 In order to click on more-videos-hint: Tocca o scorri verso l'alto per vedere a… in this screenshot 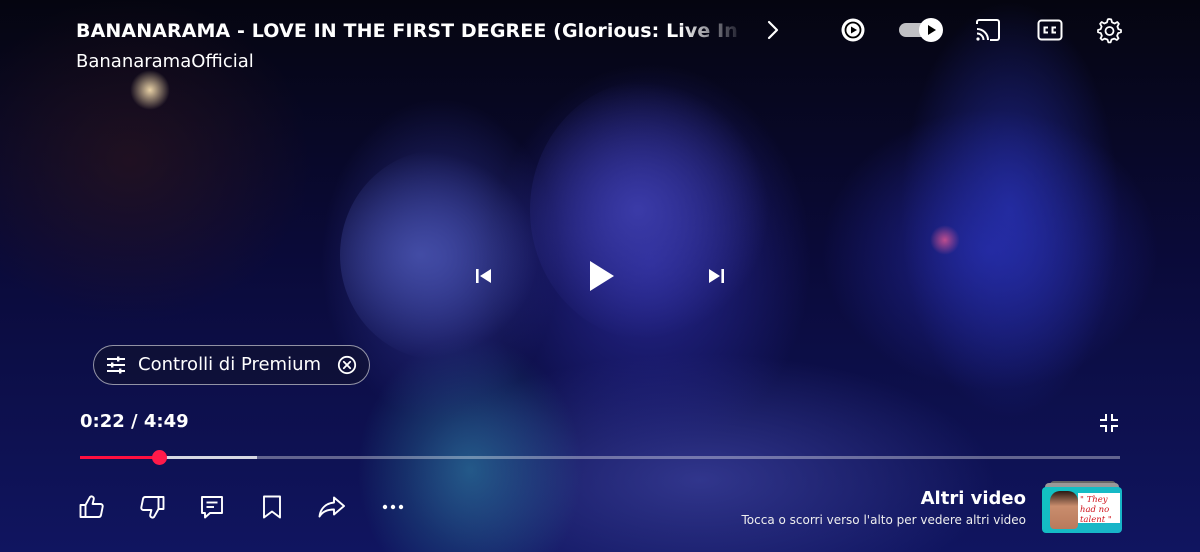, I will do `click(883, 520)`.